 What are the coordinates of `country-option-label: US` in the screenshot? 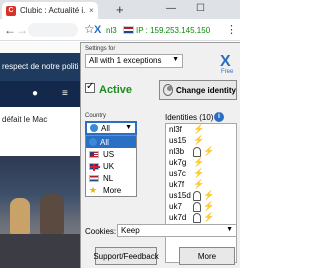 It's located at (109, 154).